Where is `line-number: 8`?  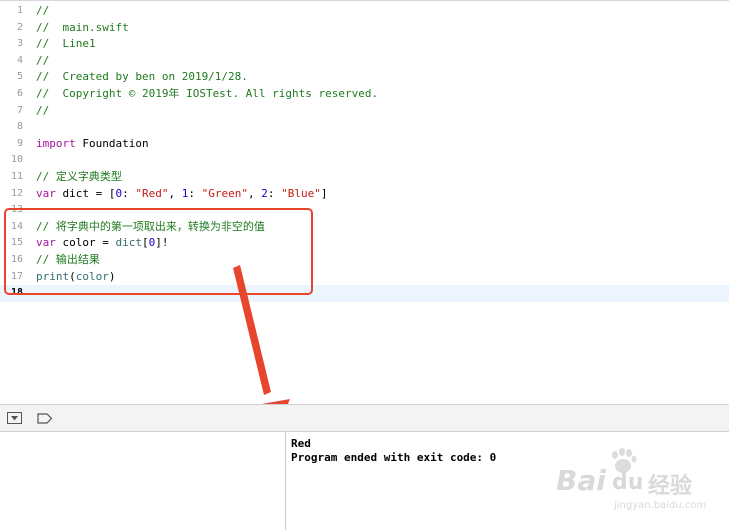
line-number: 8 is located at coordinates (19, 127).